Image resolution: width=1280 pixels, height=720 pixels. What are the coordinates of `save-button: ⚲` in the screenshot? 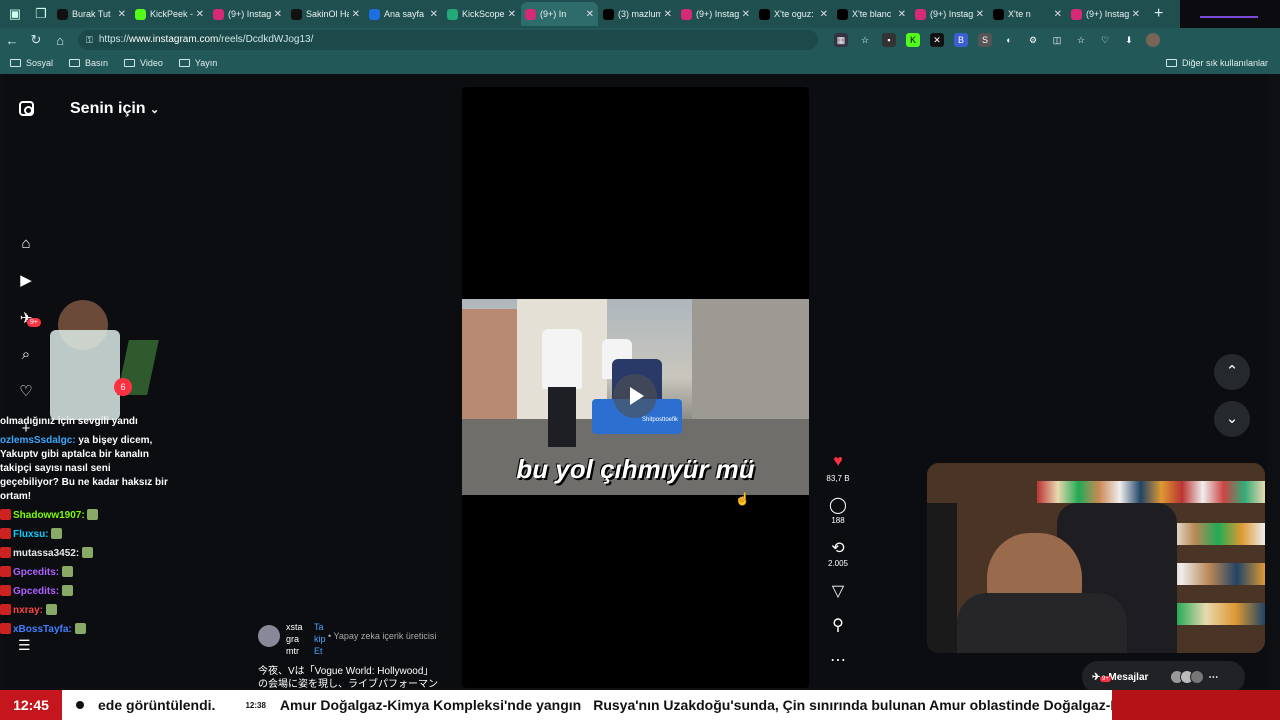 It's located at (838, 625).